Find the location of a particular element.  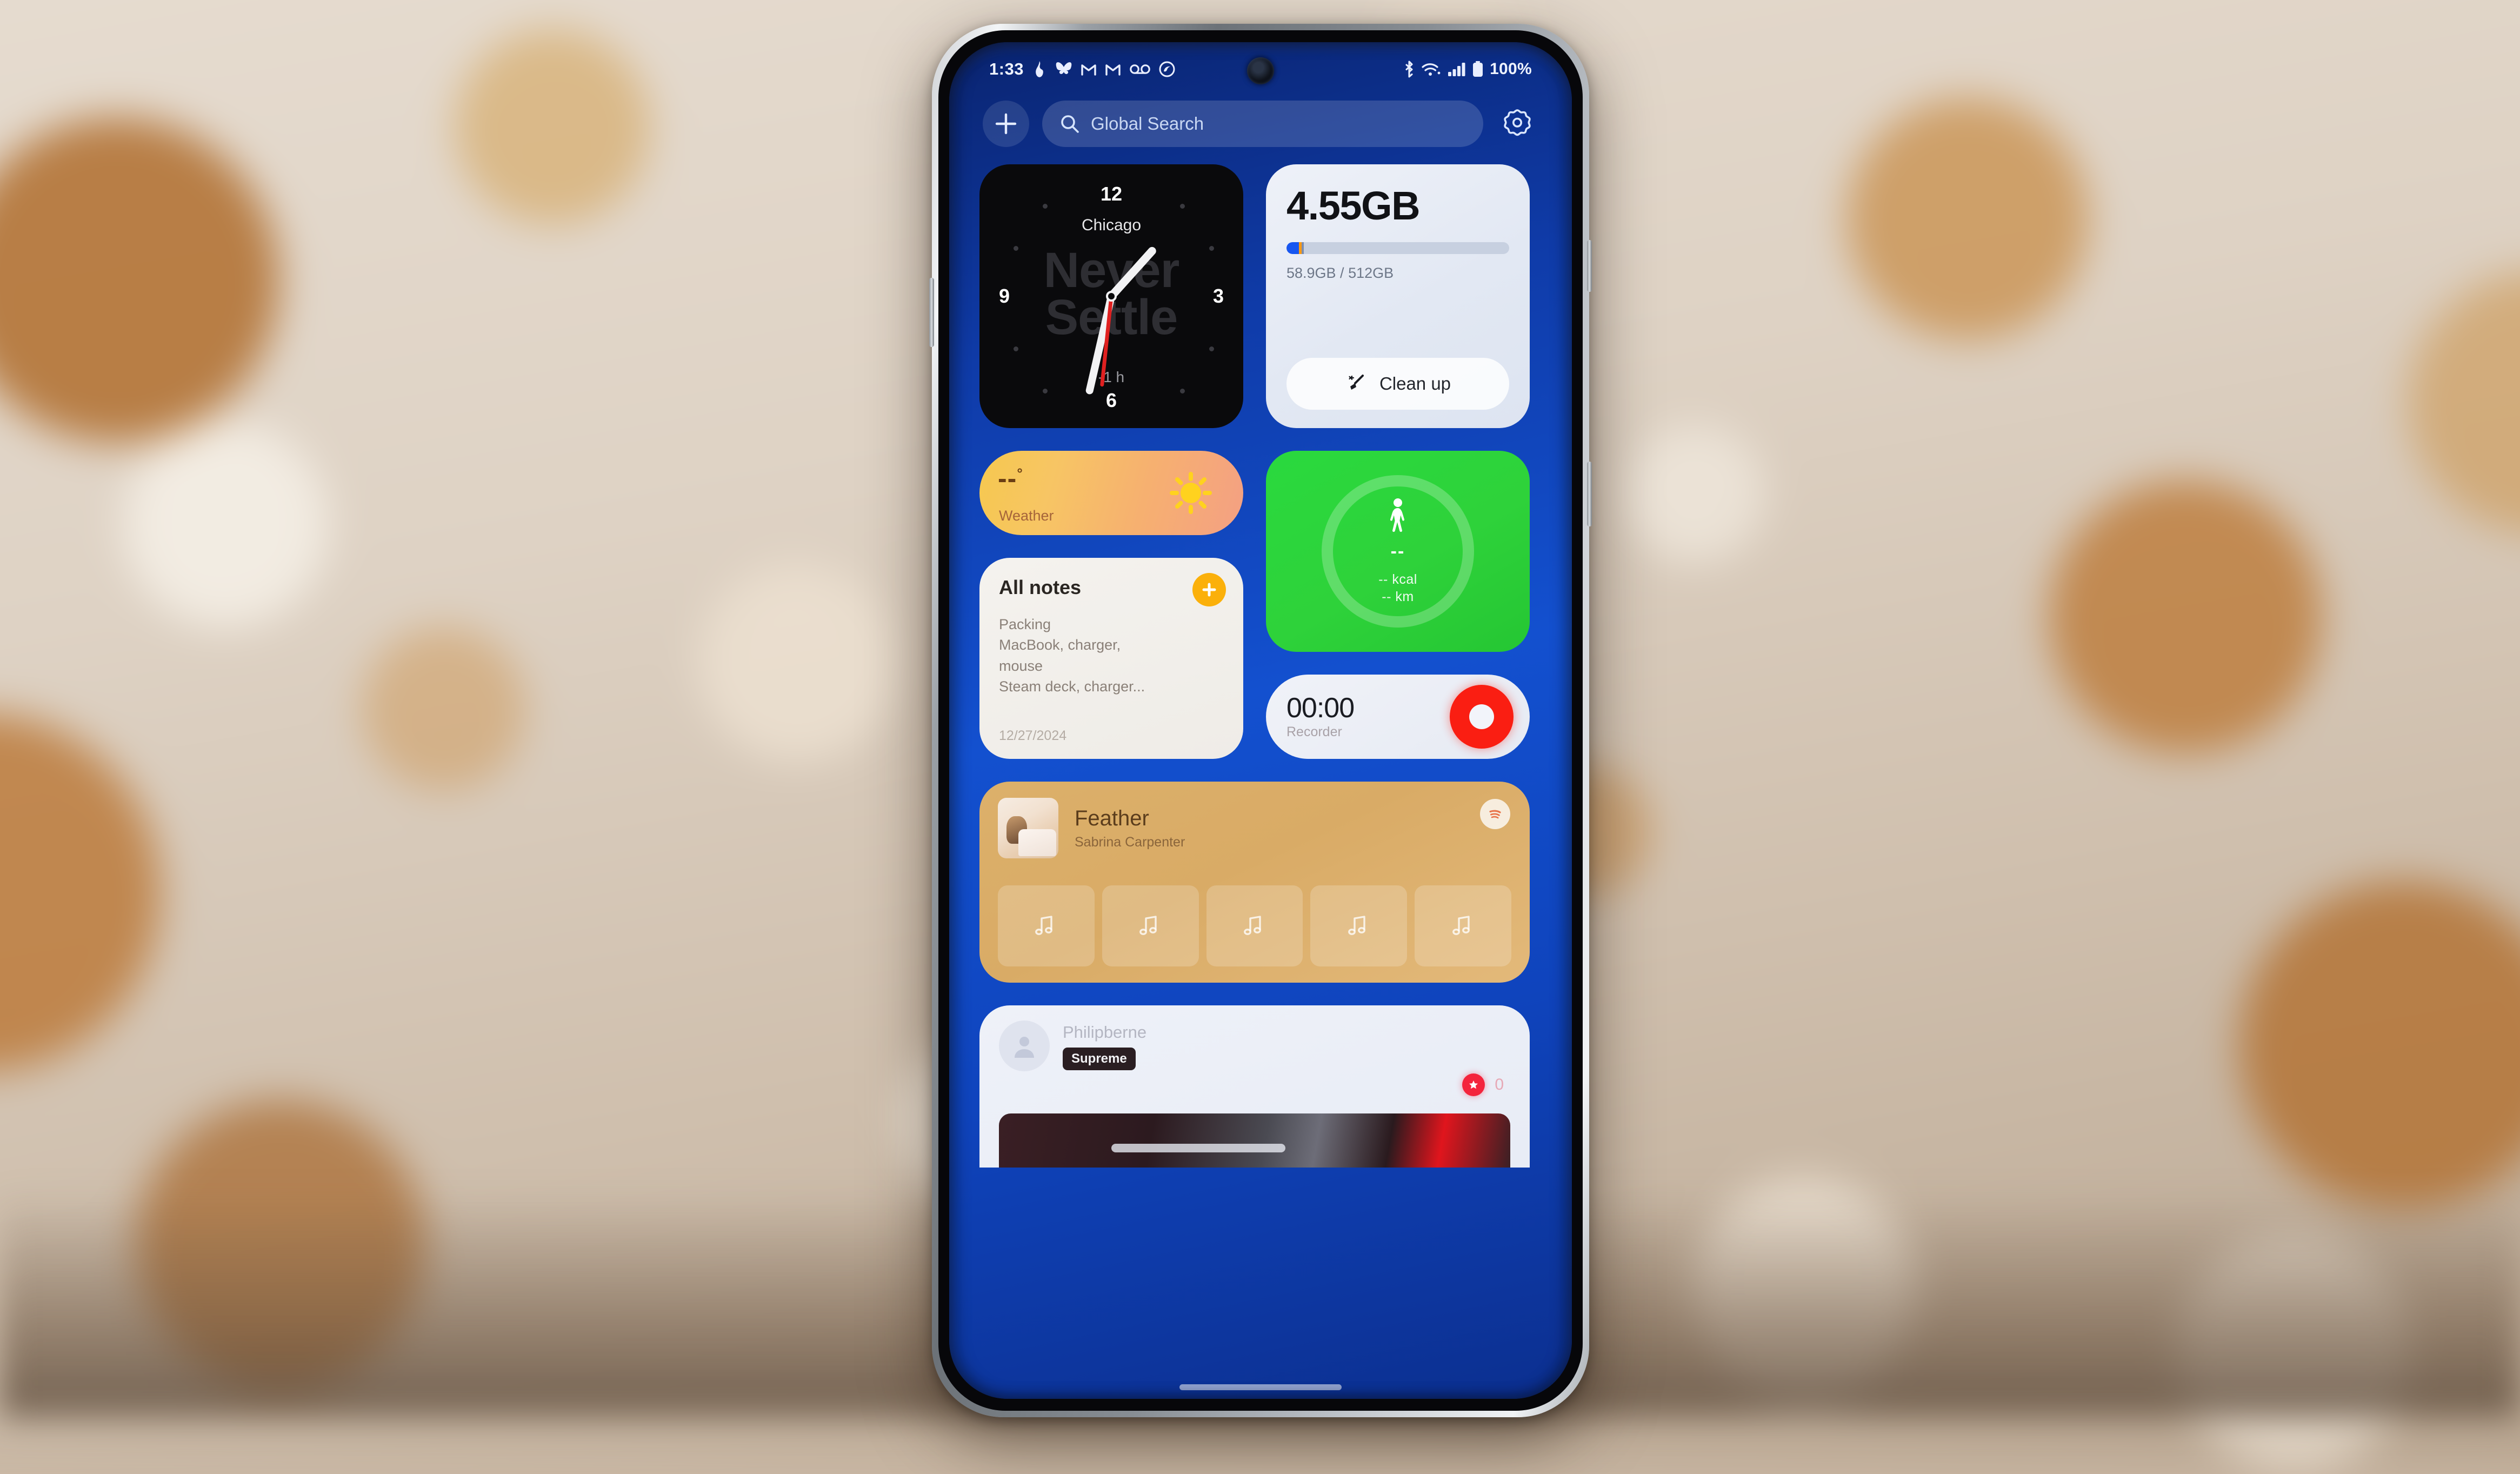

wifi-icon is located at coordinates (1432, 69).